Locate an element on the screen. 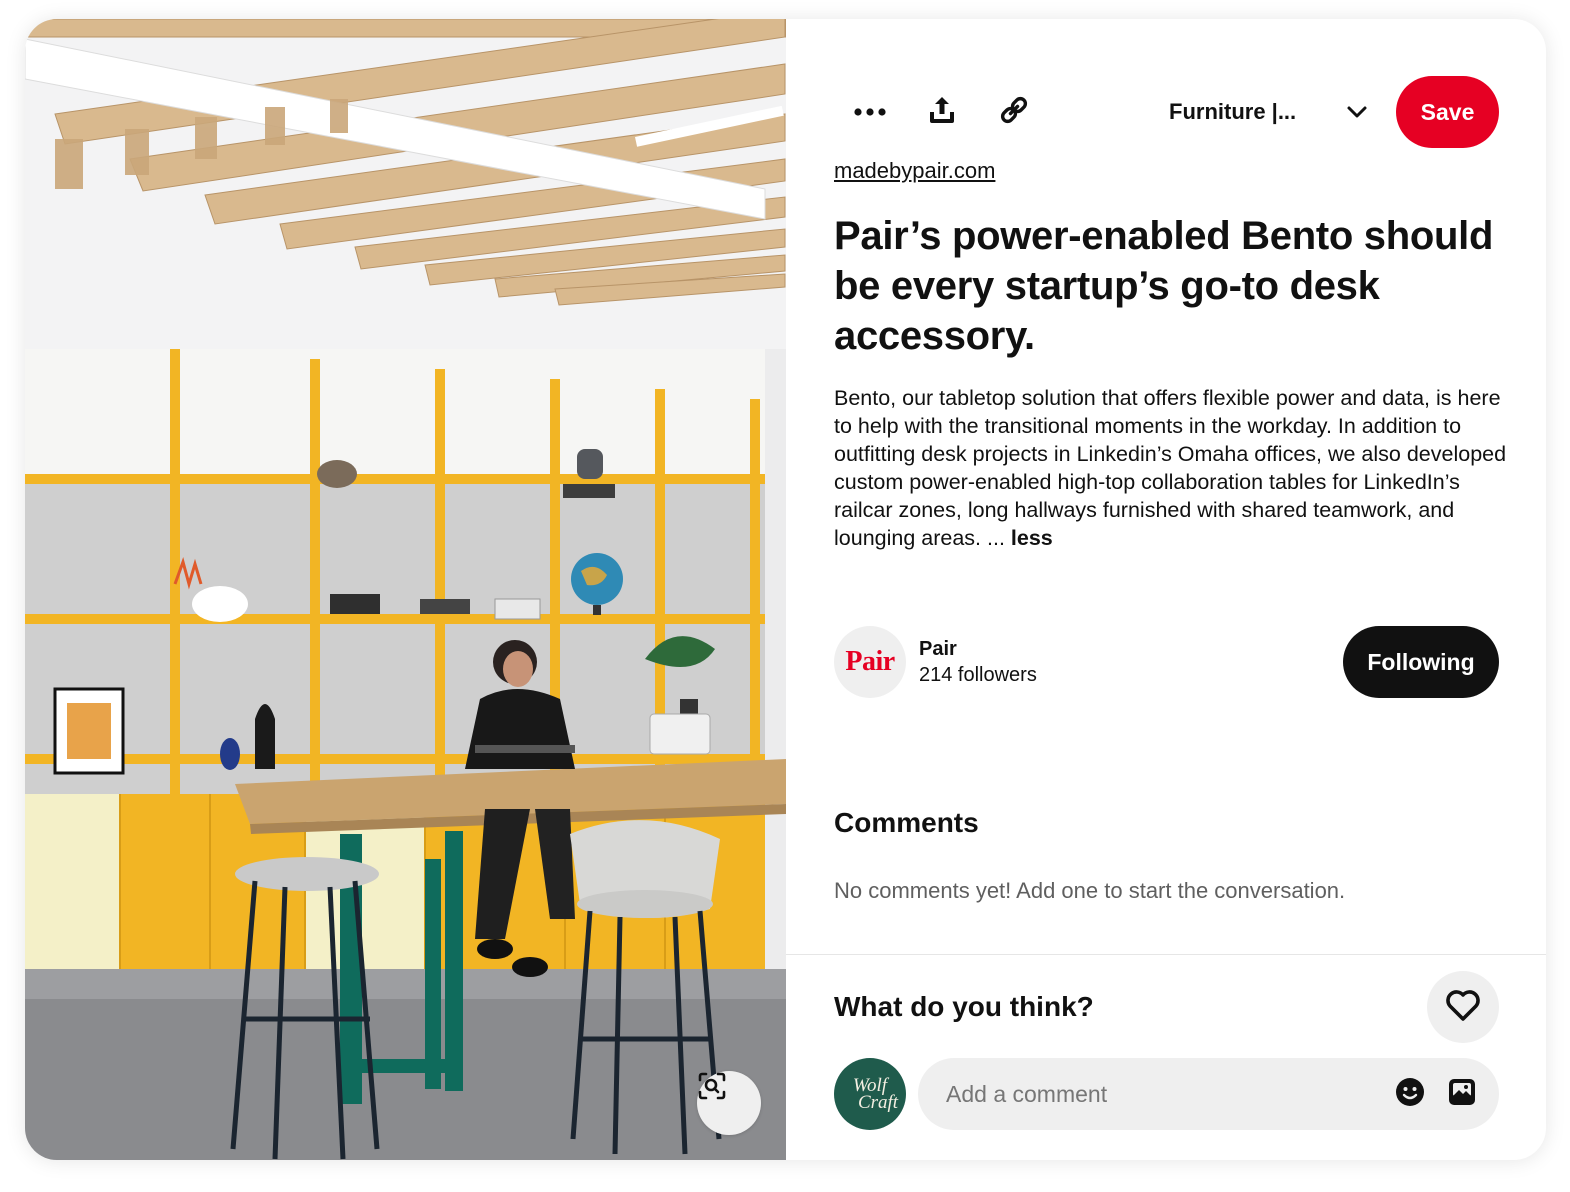 The width and height of the screenshot is (1570, 1192). emoji-button is located at coordinates (1410, 1094).